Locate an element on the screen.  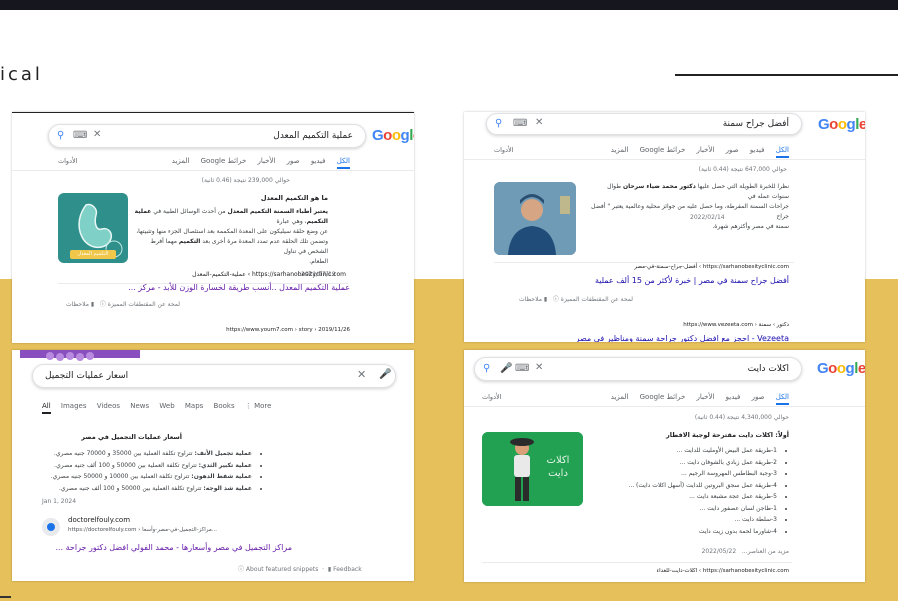
about-snippets: ⓘ About featured snippets · ▮ Feedback is located at coordinates (300, 569).